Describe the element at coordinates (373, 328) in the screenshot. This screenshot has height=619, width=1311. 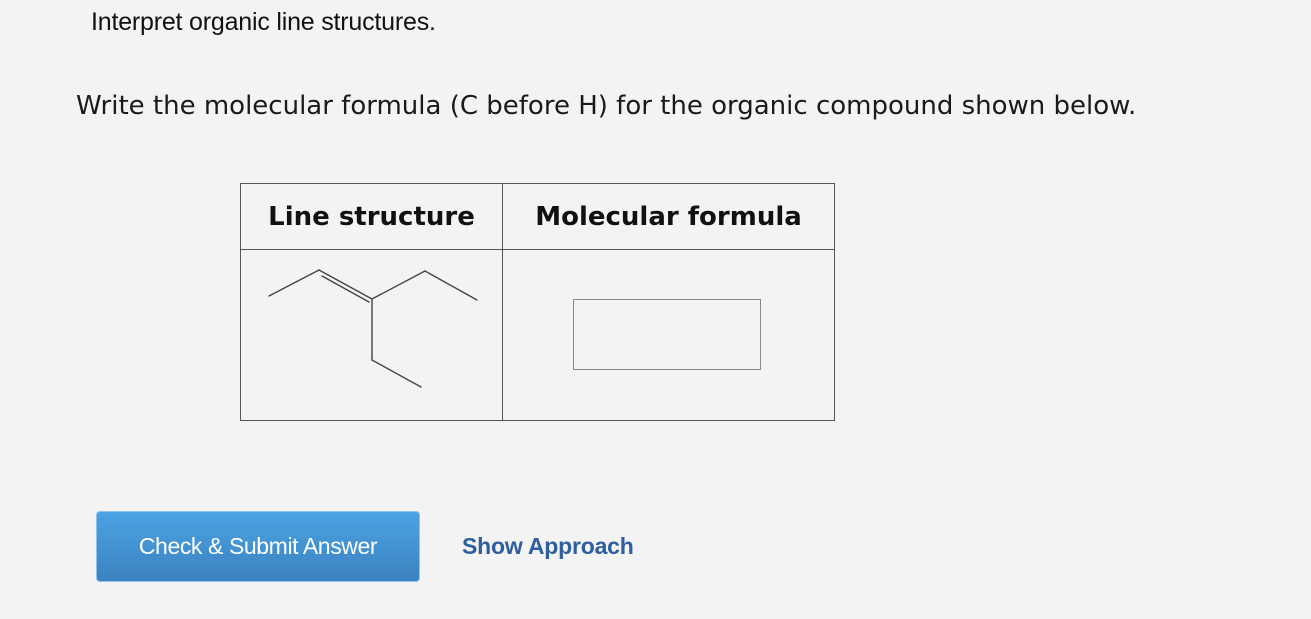
I see `line-structure-drawing` at that location.